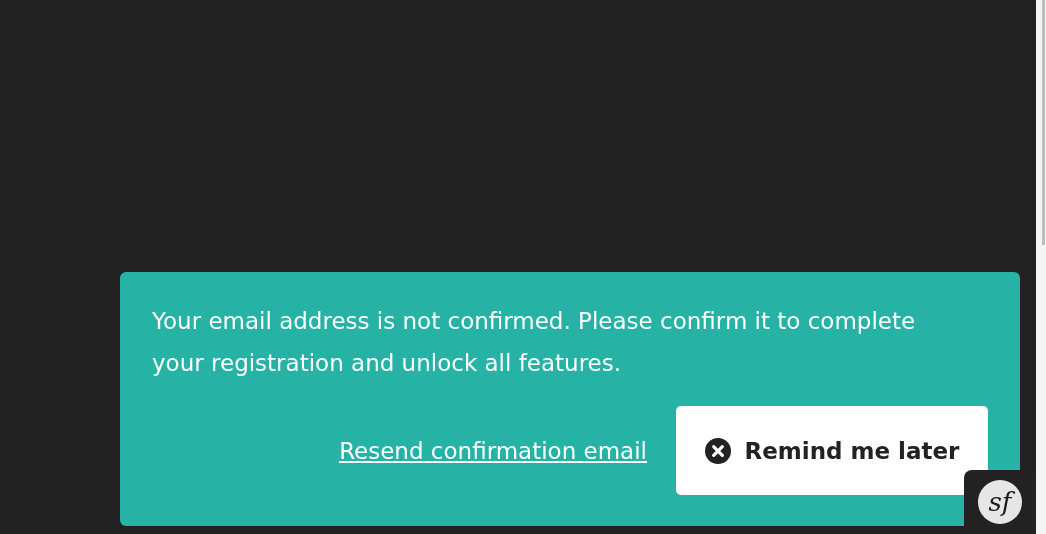 The image size is (1046, 534). I want to click on close-icon, so click(717, 450).